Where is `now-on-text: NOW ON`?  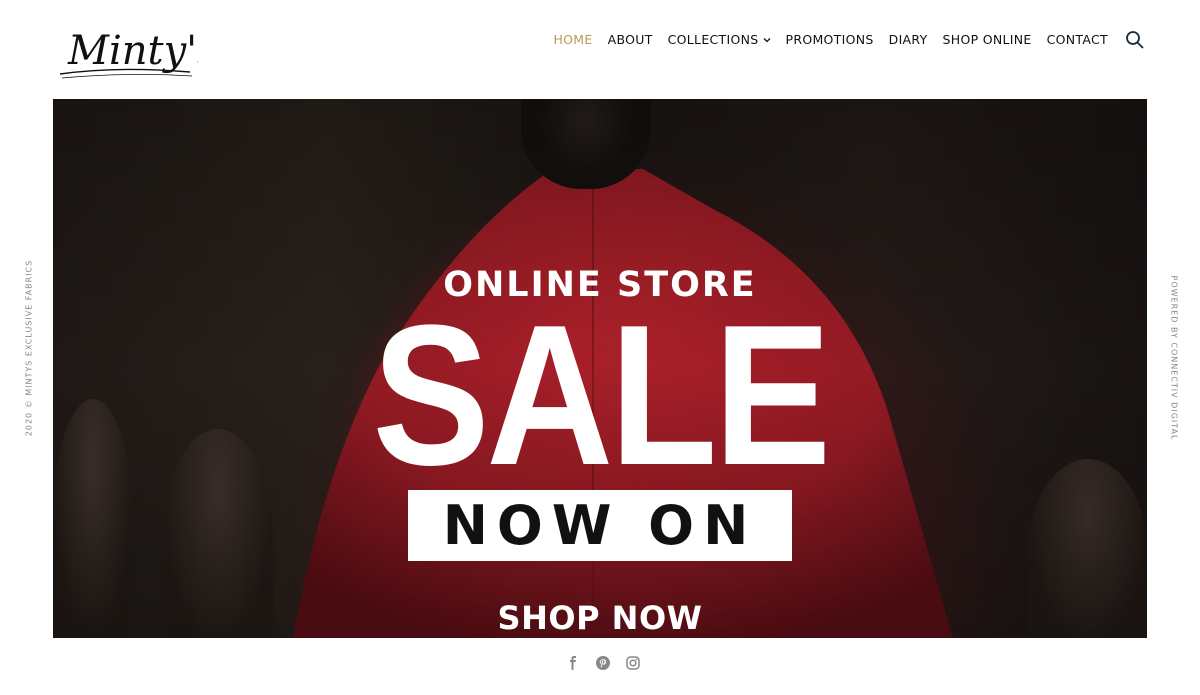 now-on-text: NOW ON is located at coordinates (600, 525).